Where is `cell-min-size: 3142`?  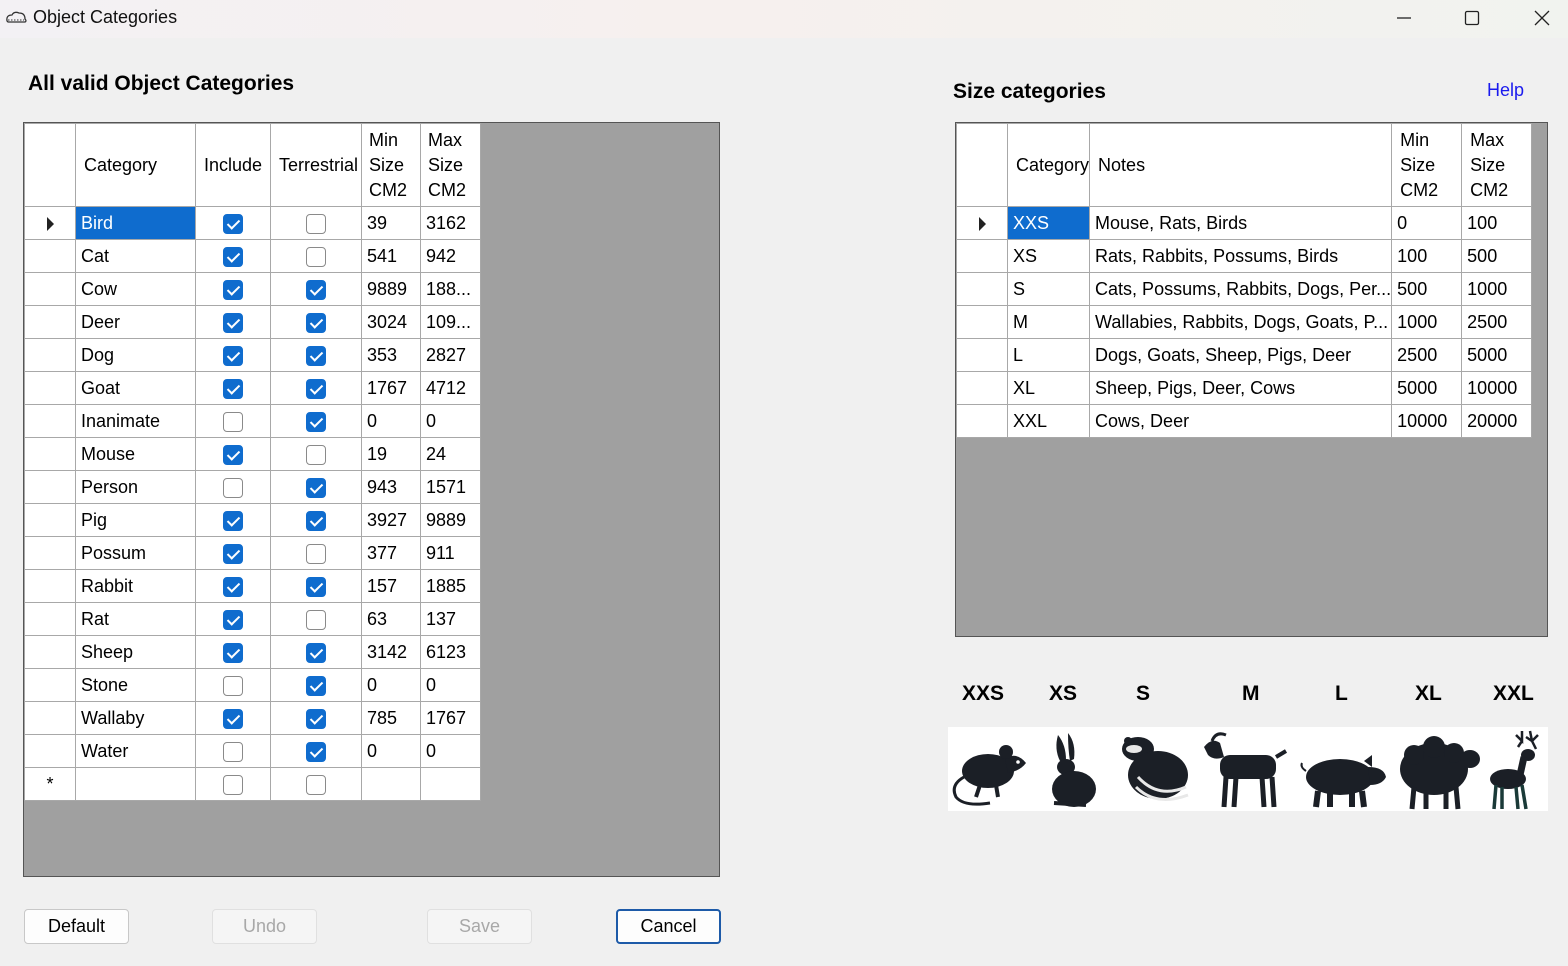 cell-min-size: 3142 is located at coordinates (391, 652).